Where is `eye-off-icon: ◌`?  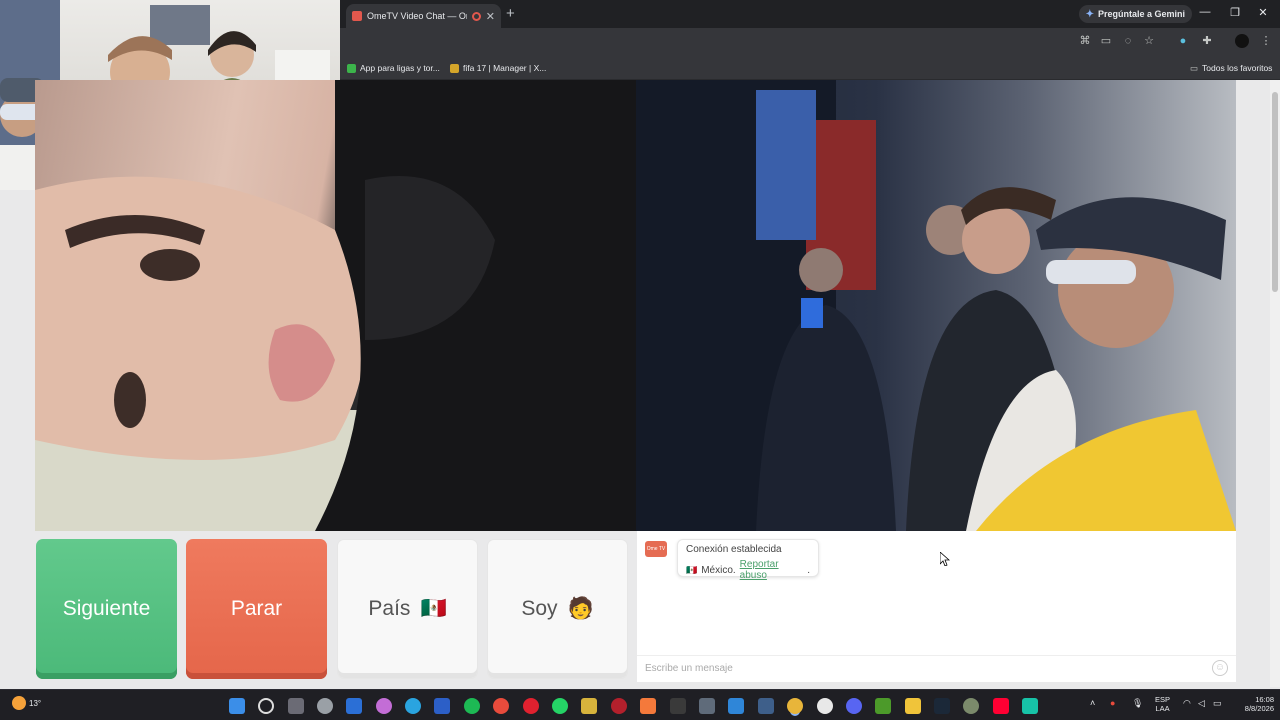 eye-off-icon: ◌ is located at coordinates (1128, 41).